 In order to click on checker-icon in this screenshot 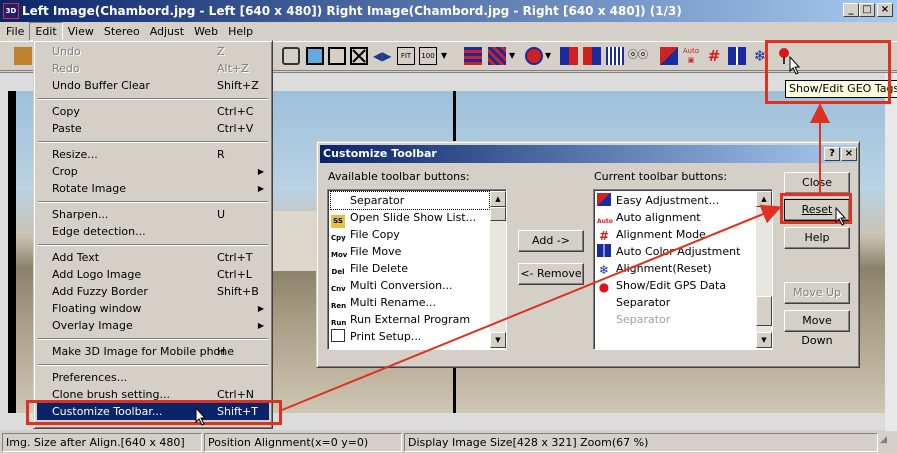, I will do `click(497, 56)`.